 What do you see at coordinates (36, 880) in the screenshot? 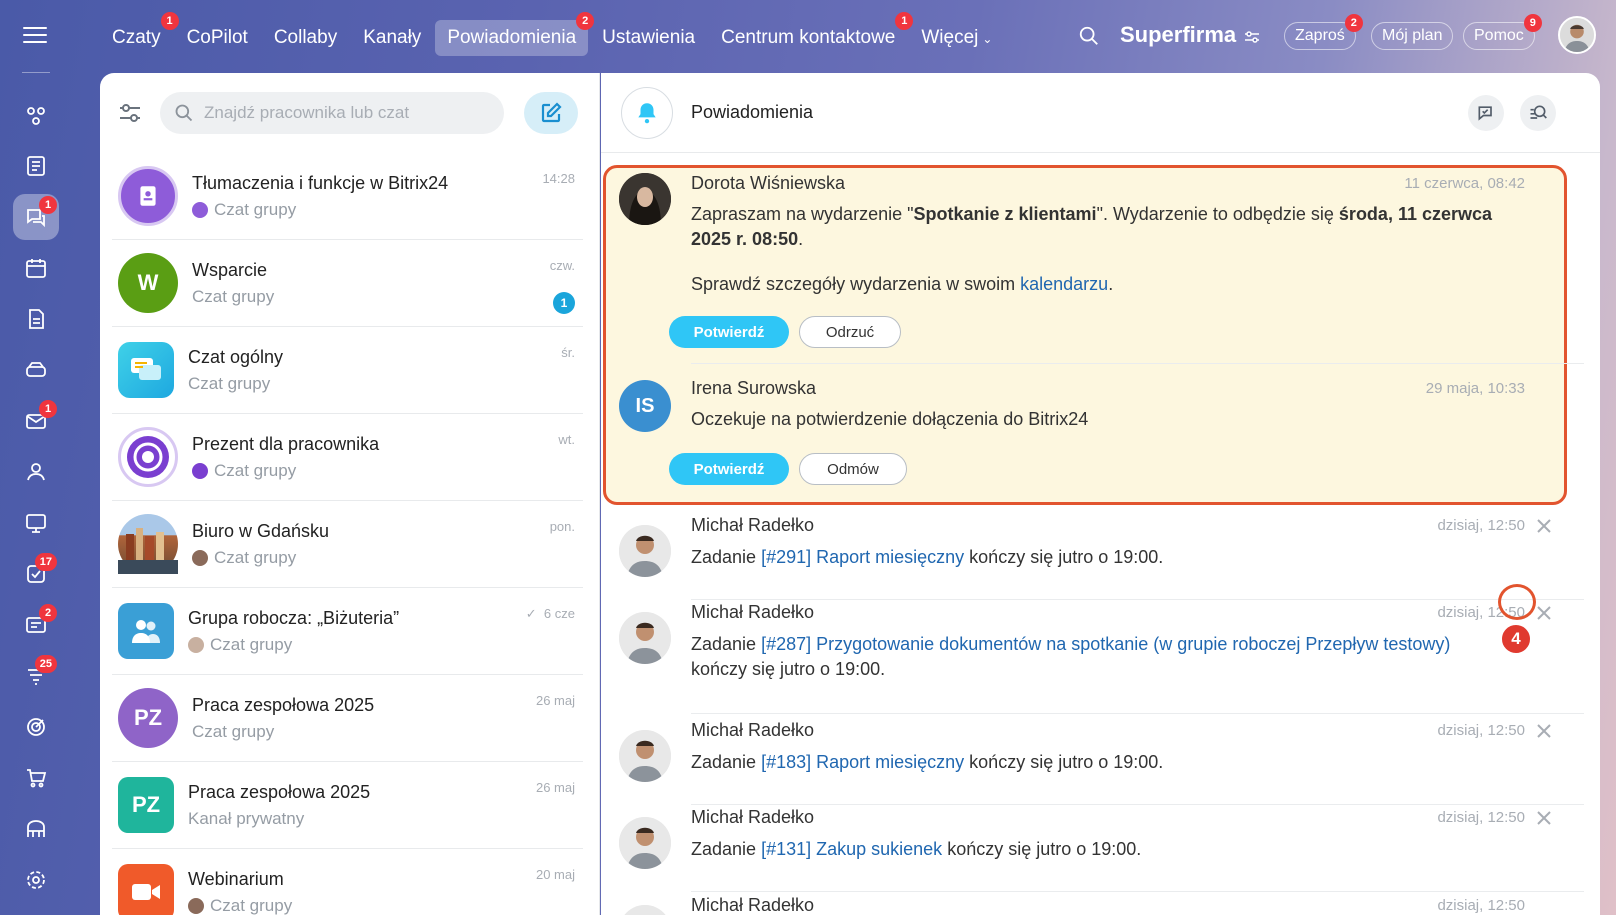
I see `rail-settings-icon` at bounding box center [36, 880].